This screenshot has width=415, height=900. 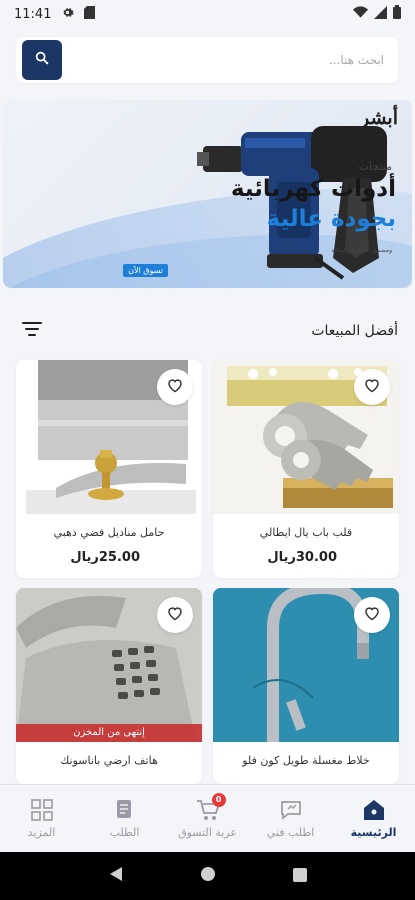 I want to click on product-name: هاتف ارضي باناسونك, so click(x=109, y=760).